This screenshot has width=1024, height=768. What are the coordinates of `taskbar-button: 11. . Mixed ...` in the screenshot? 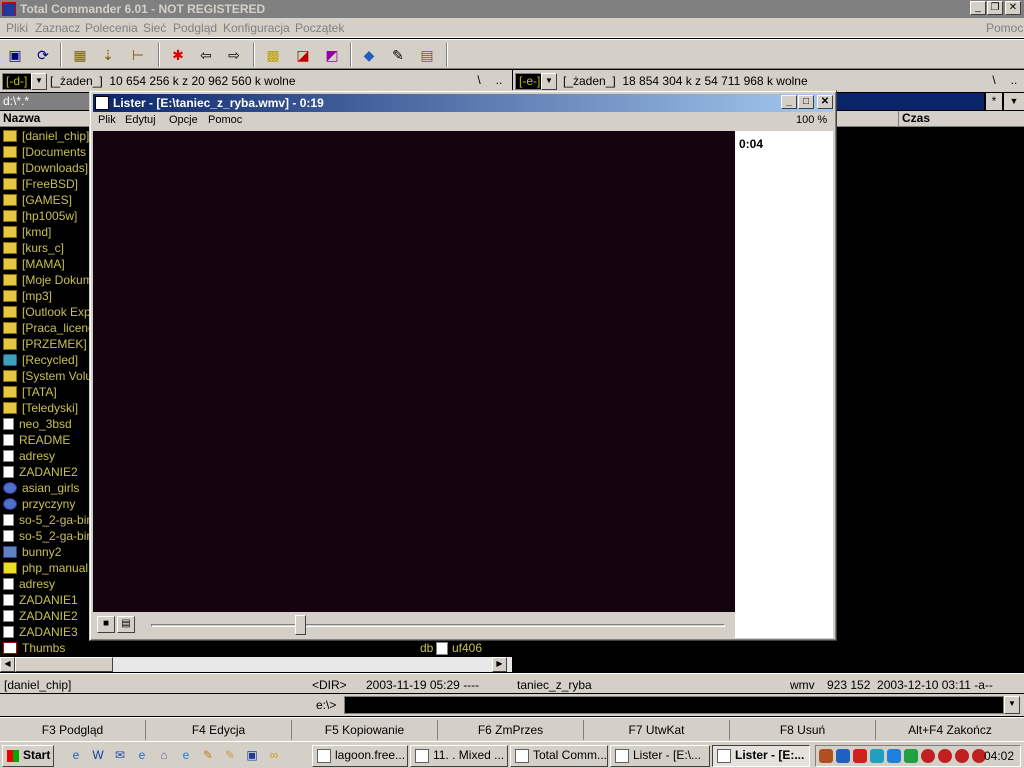 It's located at (459, 756).